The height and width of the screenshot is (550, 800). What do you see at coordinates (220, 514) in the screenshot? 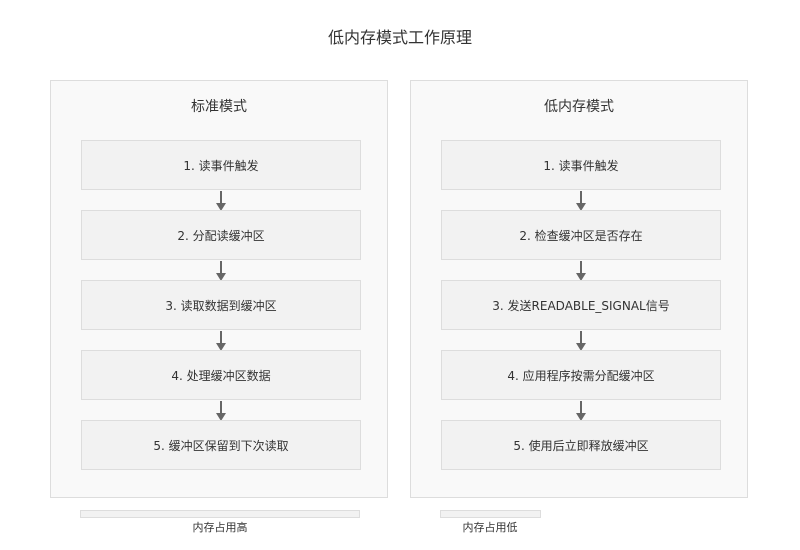
I see `memory-usage-bar-high` at bounding box center [220, 514].